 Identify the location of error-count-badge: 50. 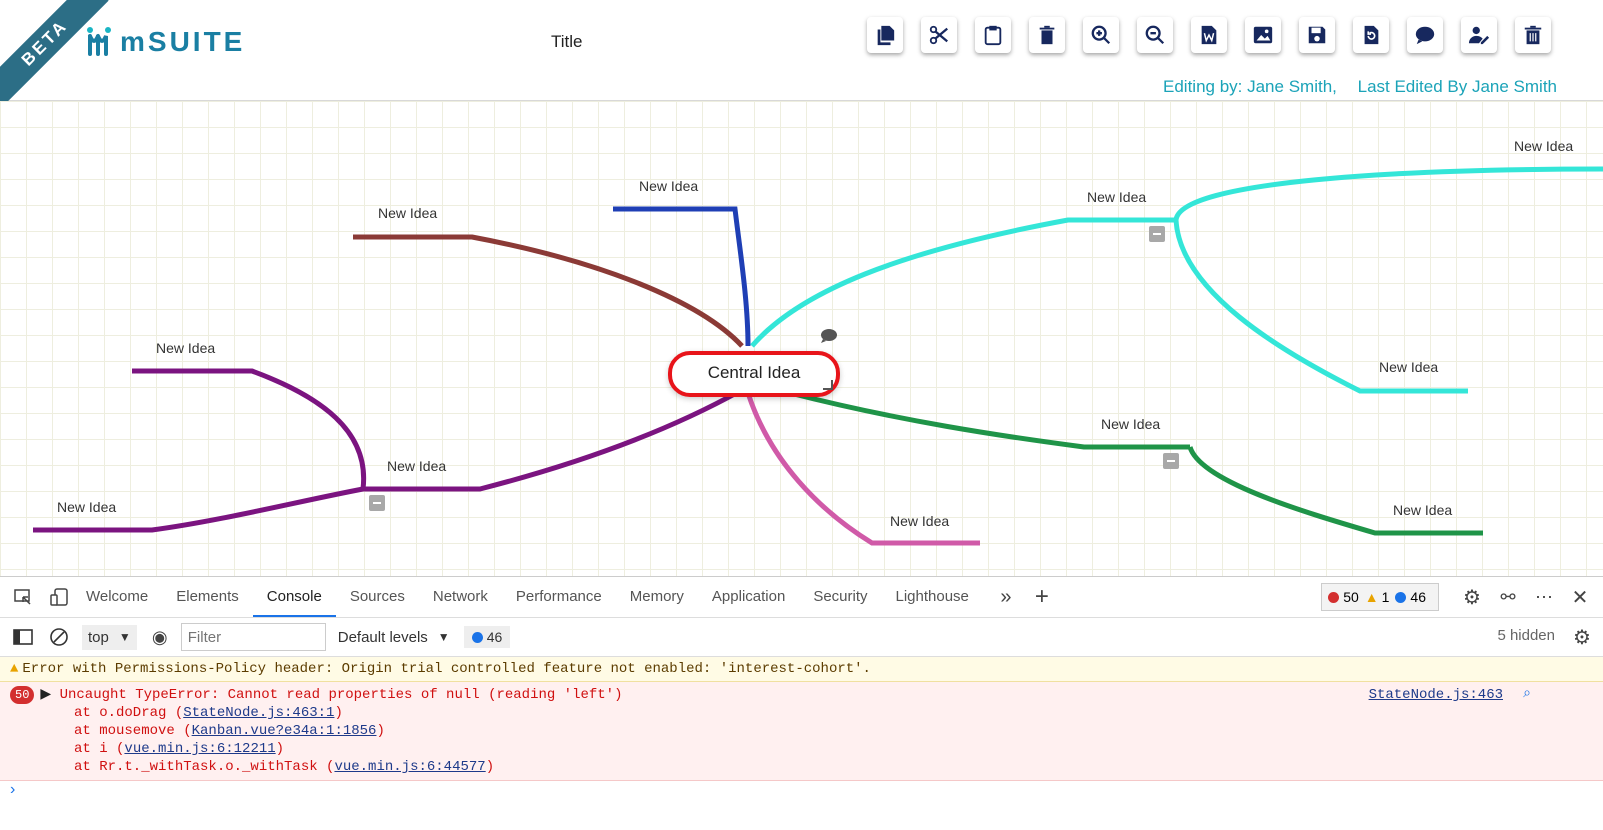
(22, 695).